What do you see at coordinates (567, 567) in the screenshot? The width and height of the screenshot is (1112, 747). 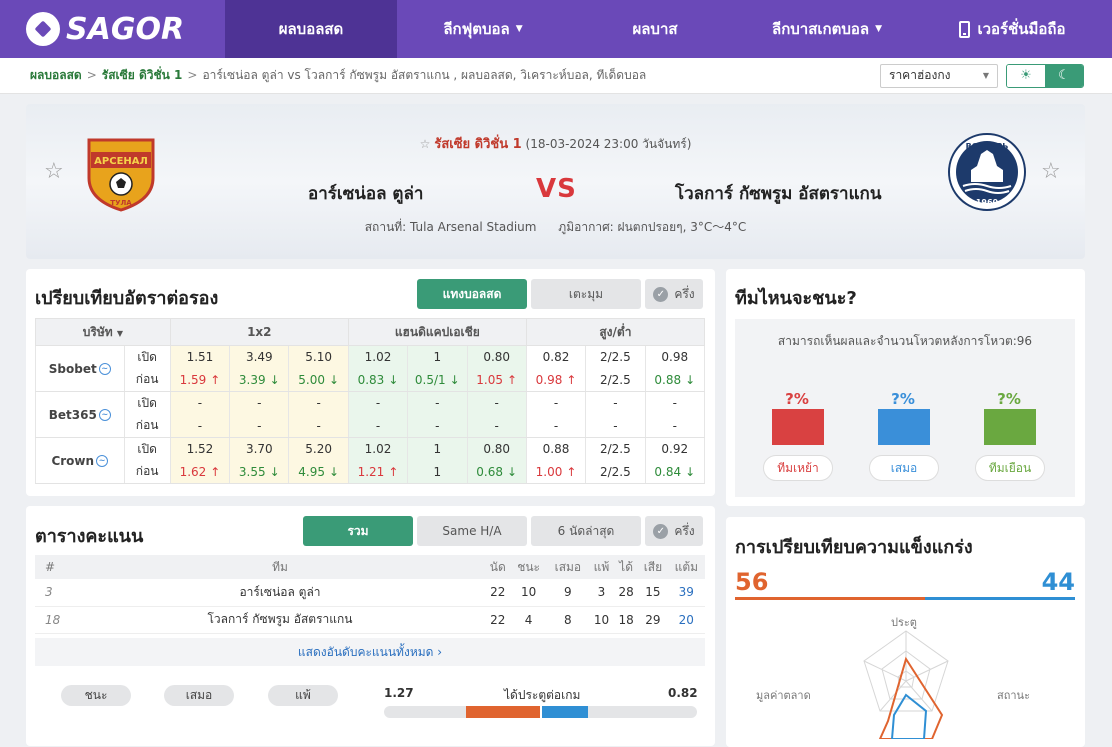 I see `col-draw: เสมอ` at bounding box center [567, 567].